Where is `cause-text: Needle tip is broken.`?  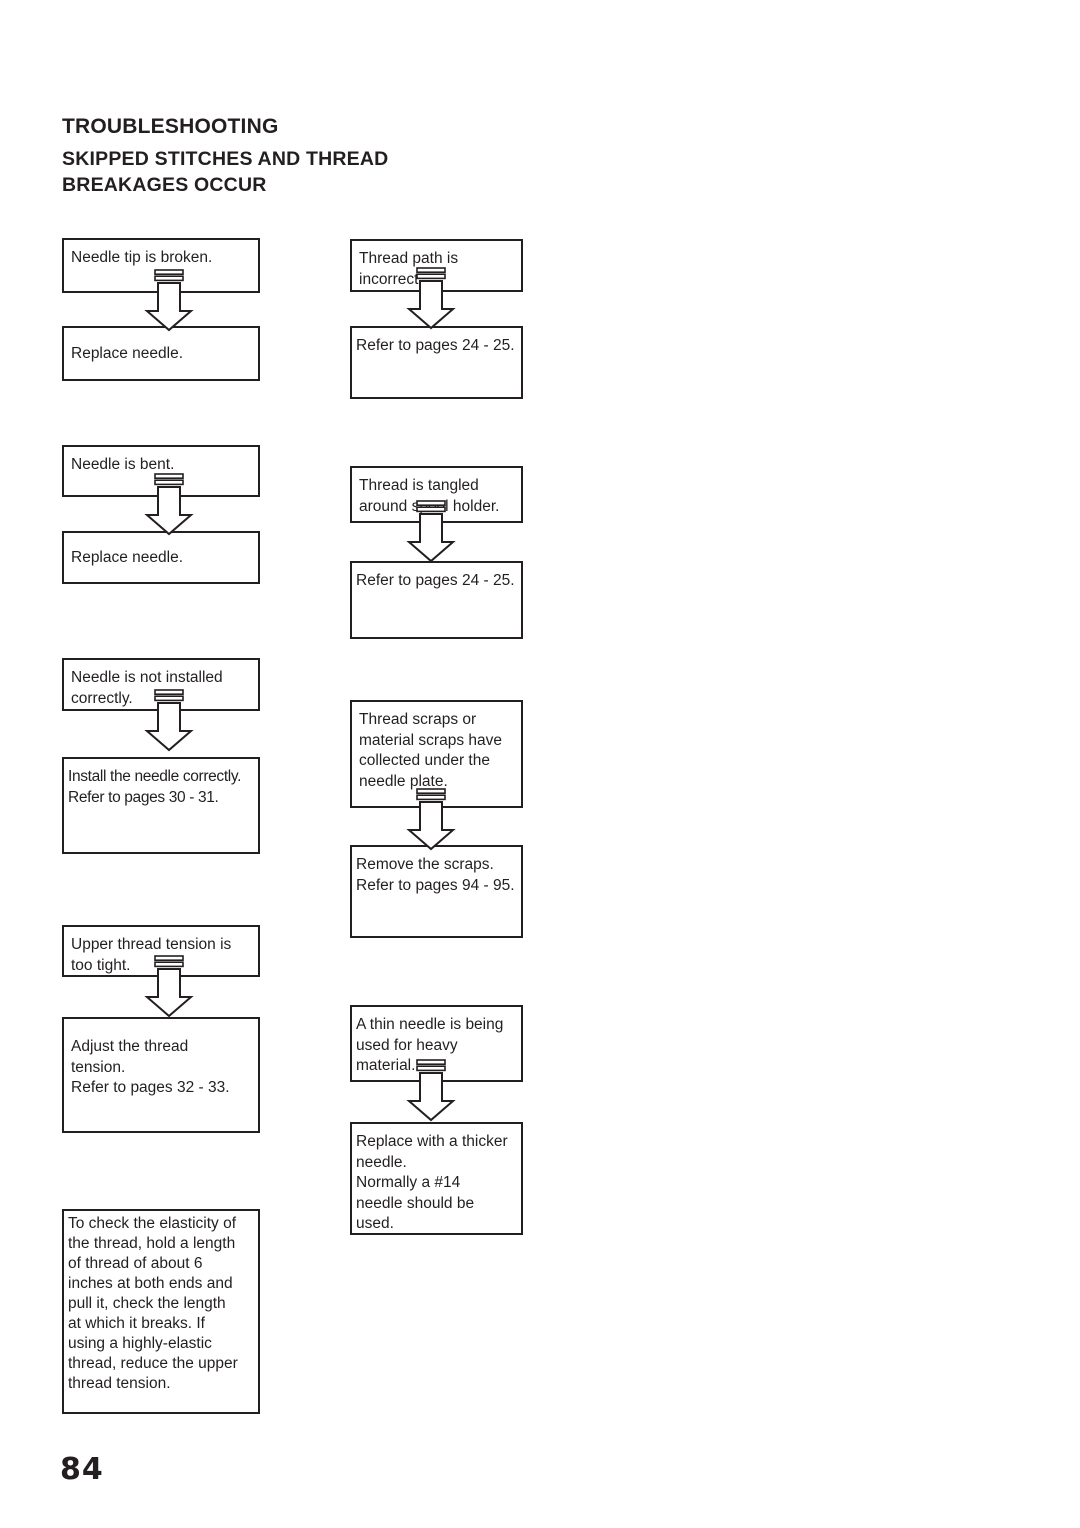
cause-text: Needle tip is broken. is located at coordinates (142, 257).